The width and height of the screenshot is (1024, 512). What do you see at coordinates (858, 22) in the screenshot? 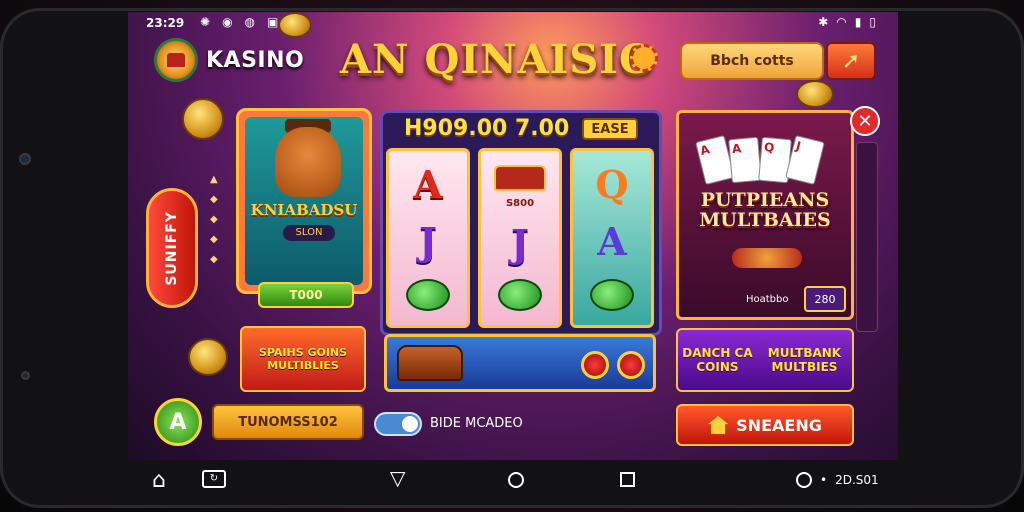
I see `signal-bars-icon: ▮` at bounding box center [858, 22].